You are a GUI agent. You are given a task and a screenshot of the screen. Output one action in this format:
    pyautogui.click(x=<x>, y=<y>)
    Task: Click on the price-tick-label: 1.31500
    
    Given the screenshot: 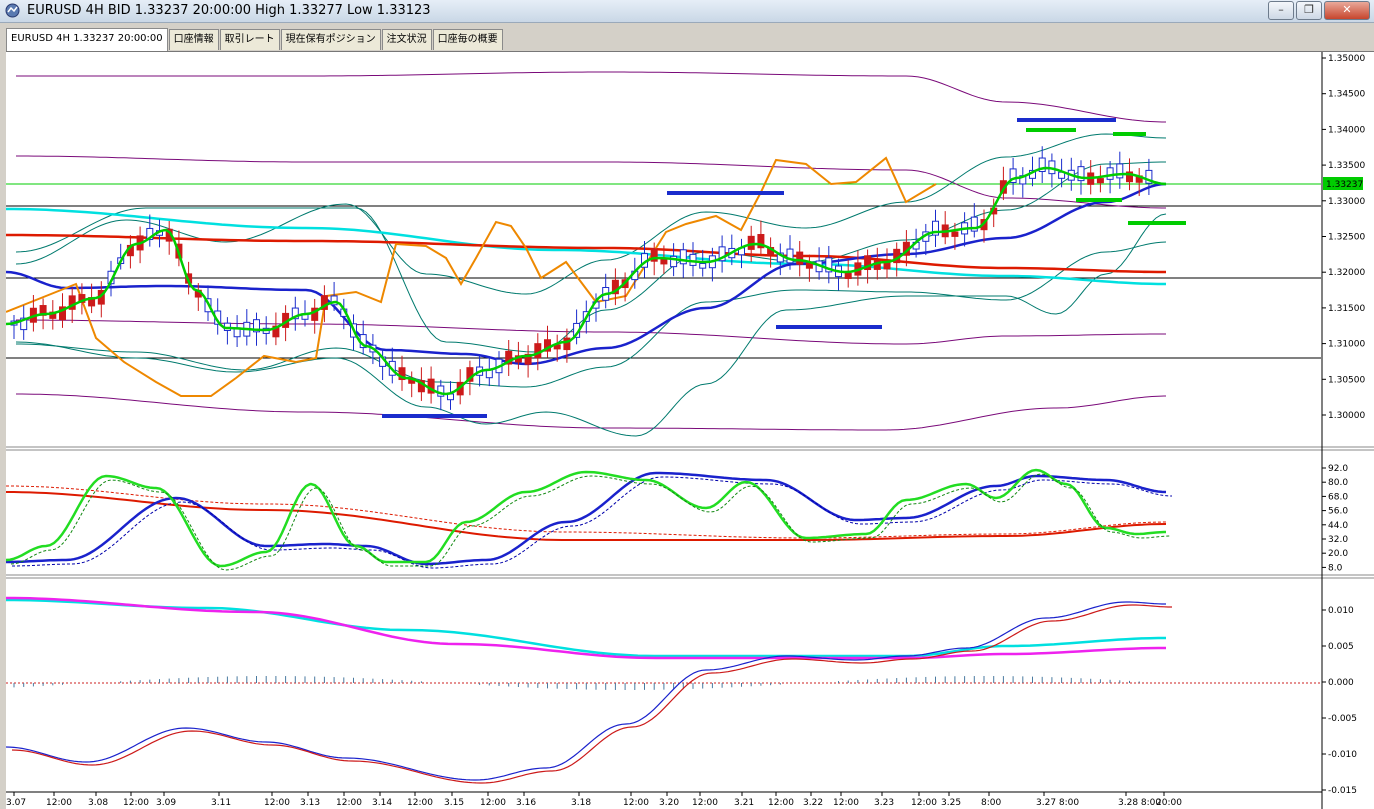 What is the action you would take?
    pyautogui.click(x=1346, y=309)
    